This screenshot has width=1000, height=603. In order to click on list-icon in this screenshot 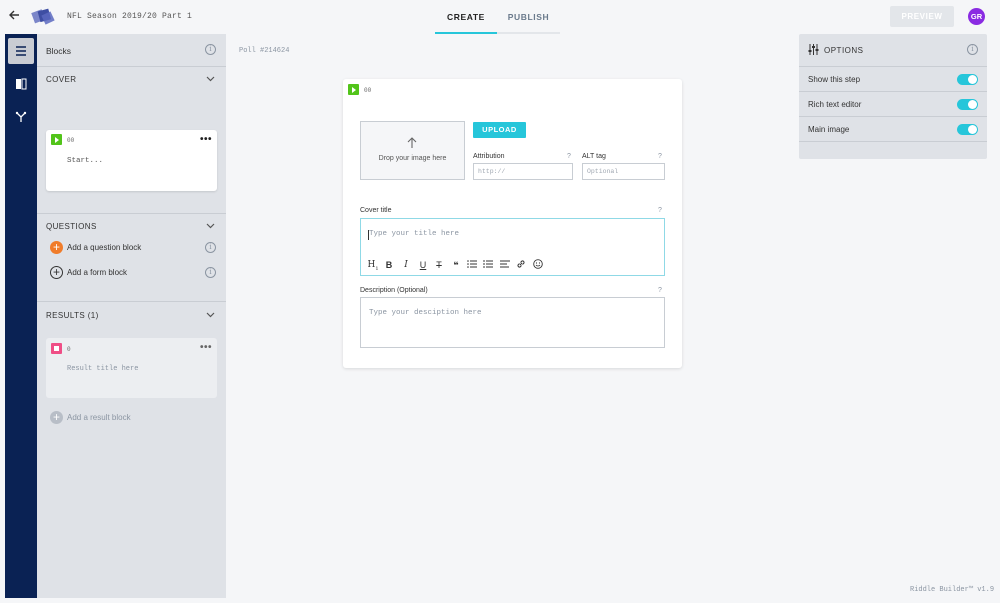, I will do `click(21, 51)`.